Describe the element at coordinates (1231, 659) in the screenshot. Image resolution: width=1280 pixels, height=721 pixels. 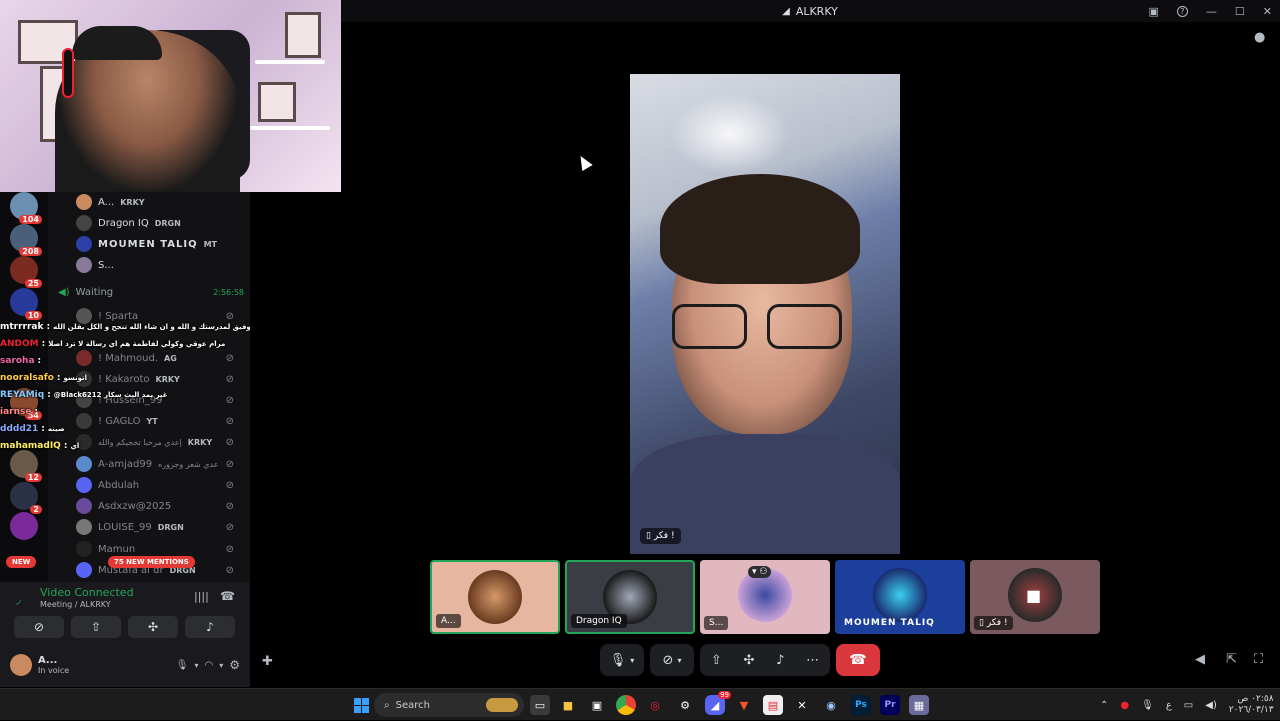
I see `pop-out-icon: ⇱` at that location.